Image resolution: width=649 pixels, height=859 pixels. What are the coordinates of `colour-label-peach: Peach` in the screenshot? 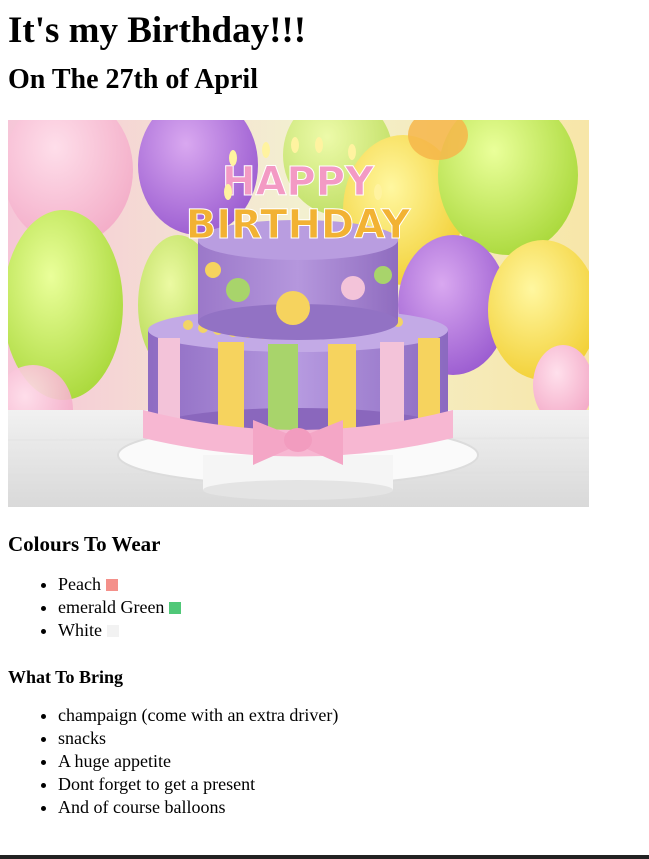 It's located at (79, 584).